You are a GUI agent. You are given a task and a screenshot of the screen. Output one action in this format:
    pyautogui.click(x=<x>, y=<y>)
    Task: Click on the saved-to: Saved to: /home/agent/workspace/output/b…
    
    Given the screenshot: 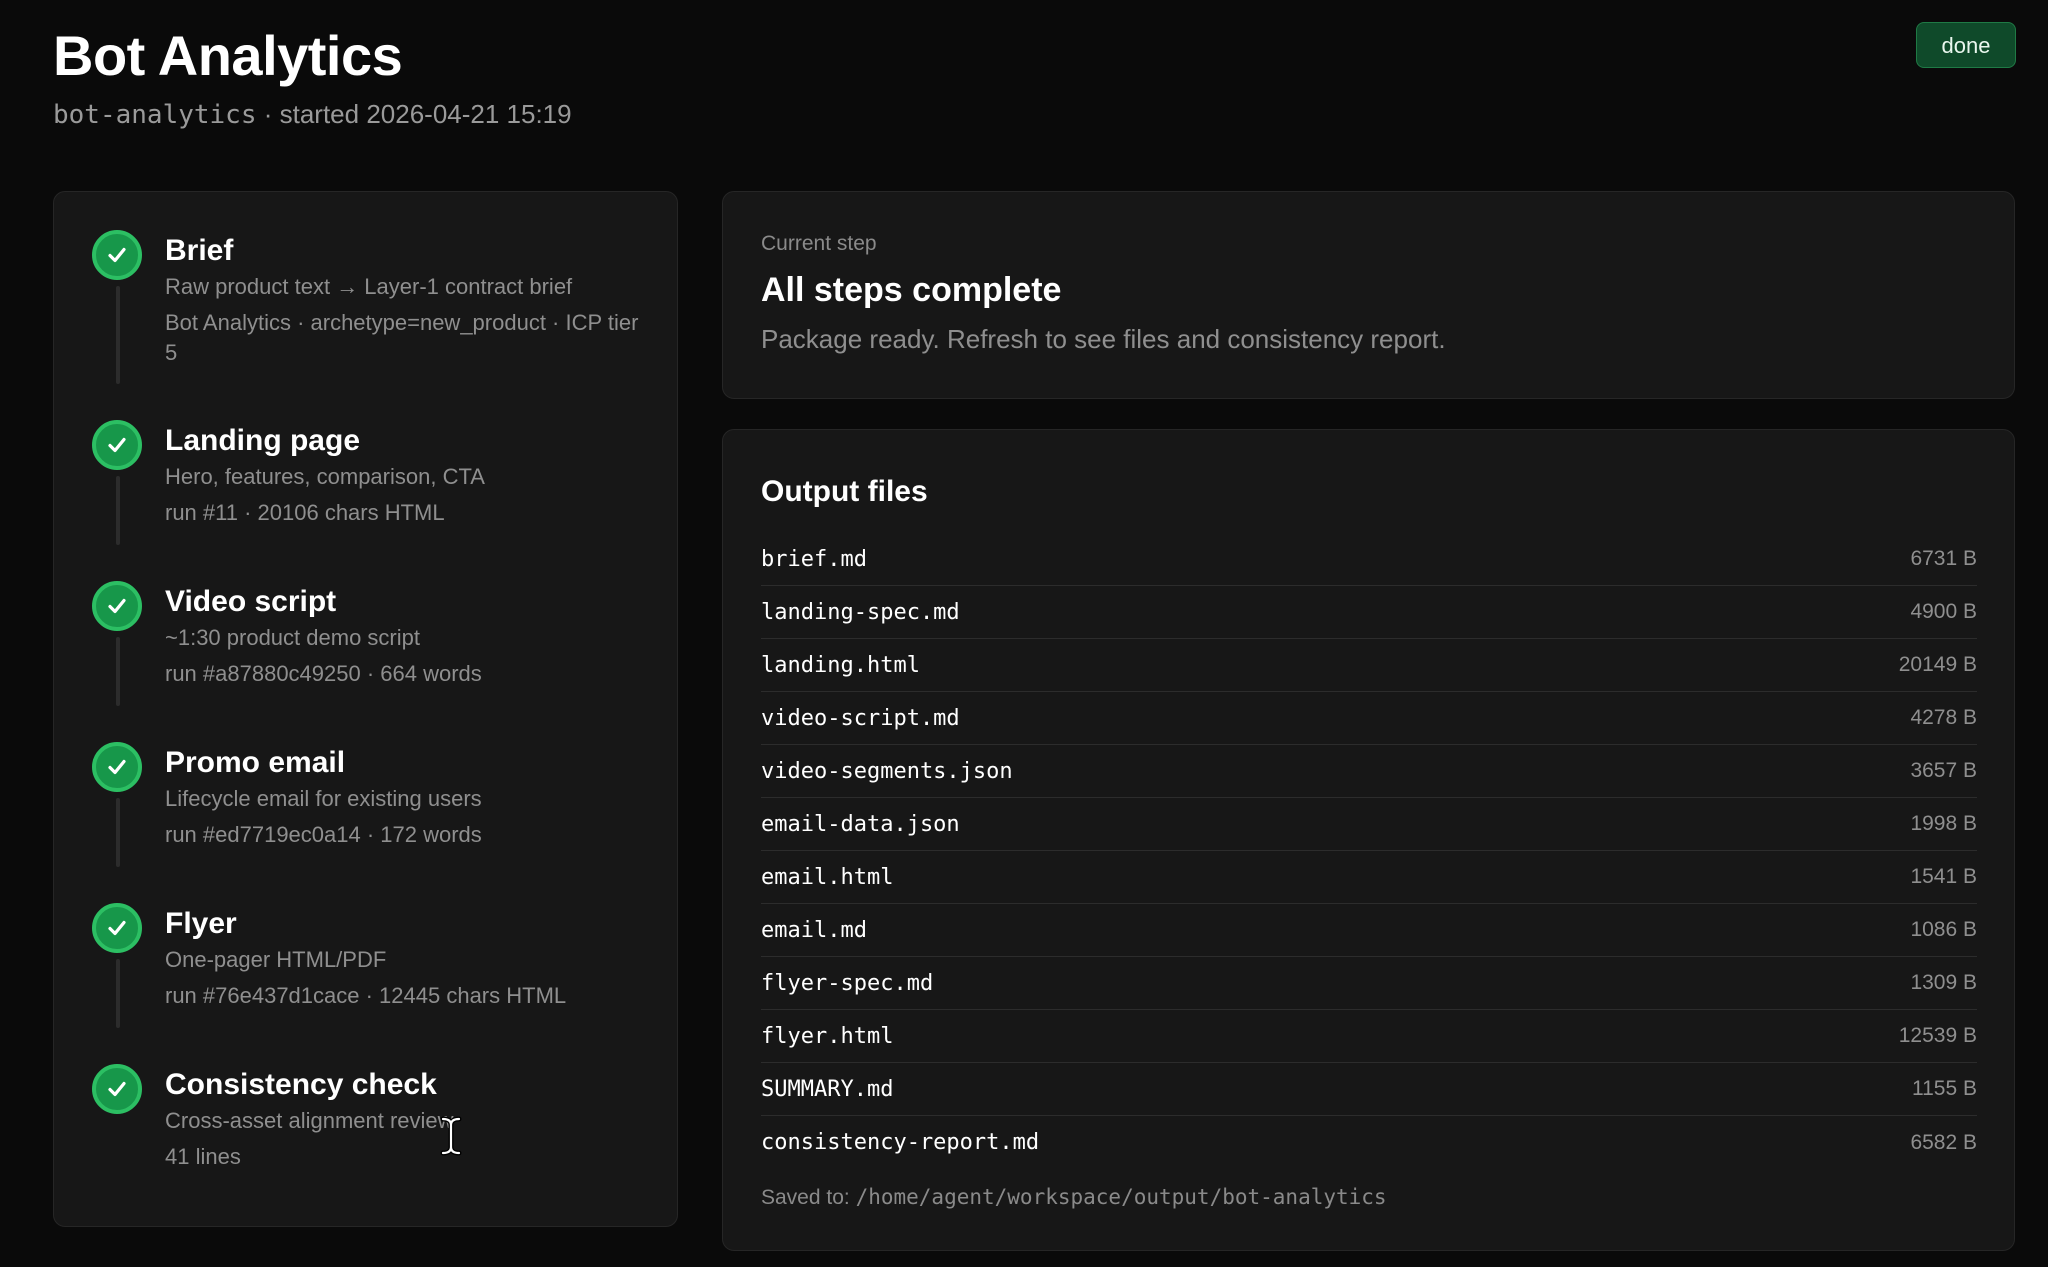 What is the action you would take?
    pyautogui.click(x=1074, y=1197)
    